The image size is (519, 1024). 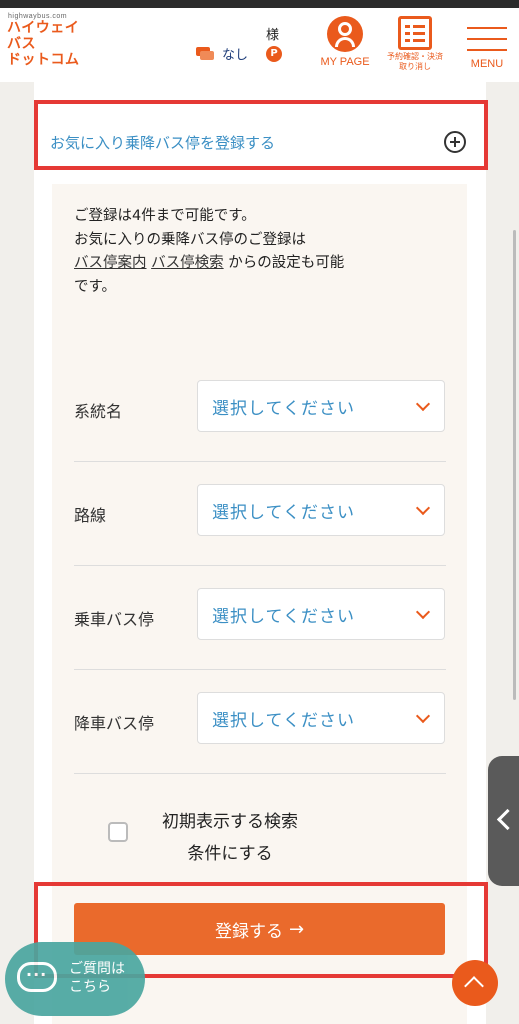 I want to click on cards-icon, so click(x=206, y=53).